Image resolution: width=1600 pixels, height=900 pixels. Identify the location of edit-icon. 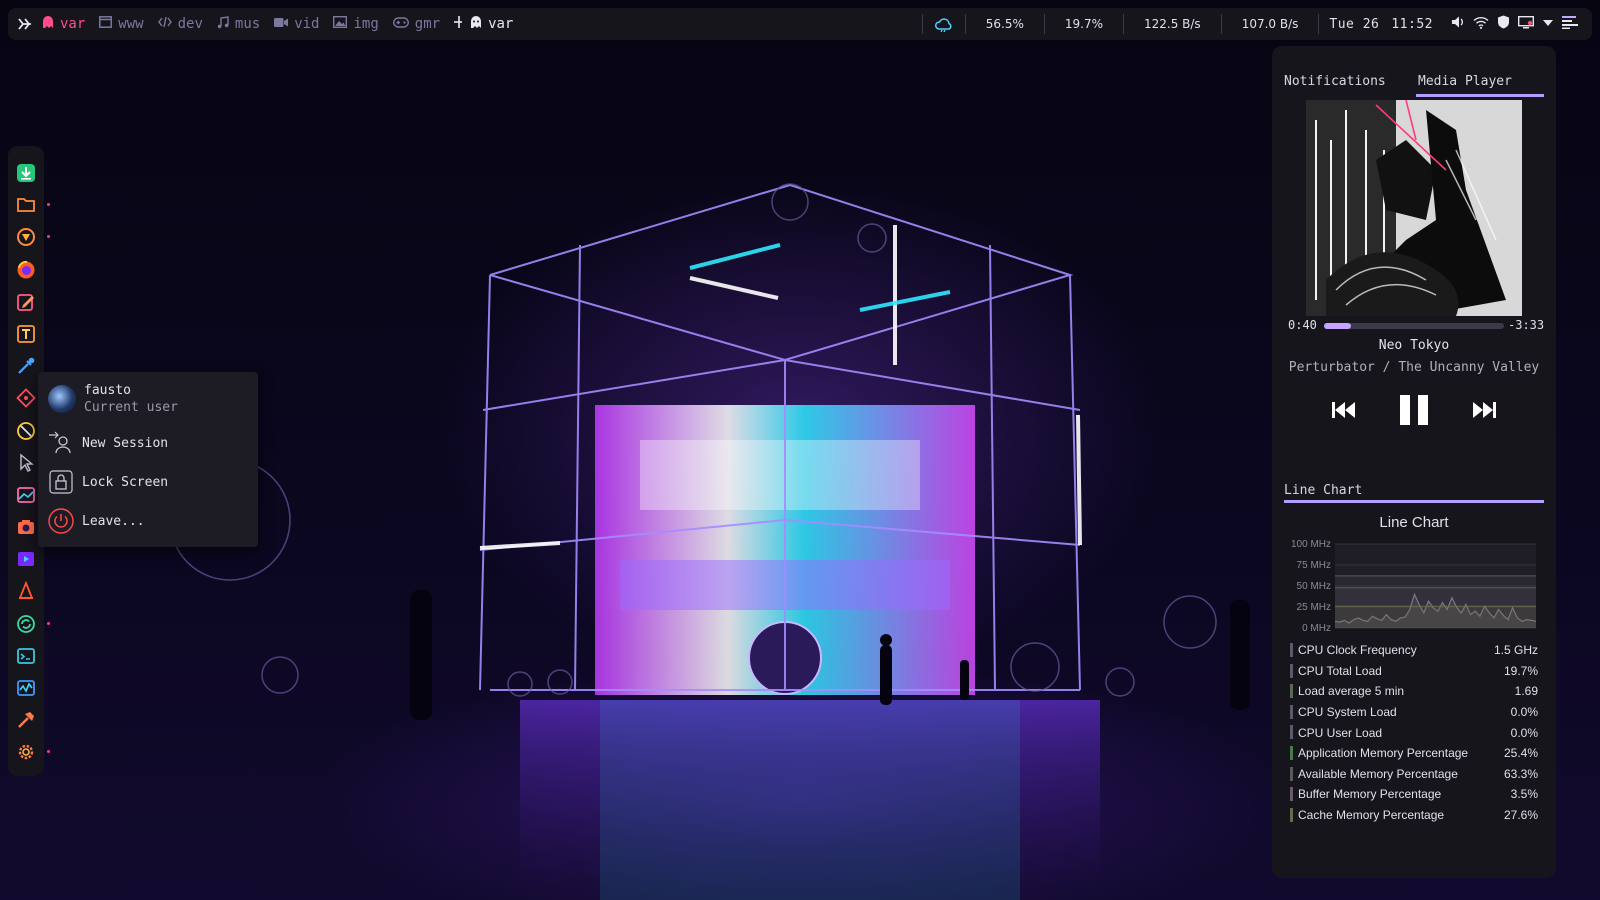
(25, 302).